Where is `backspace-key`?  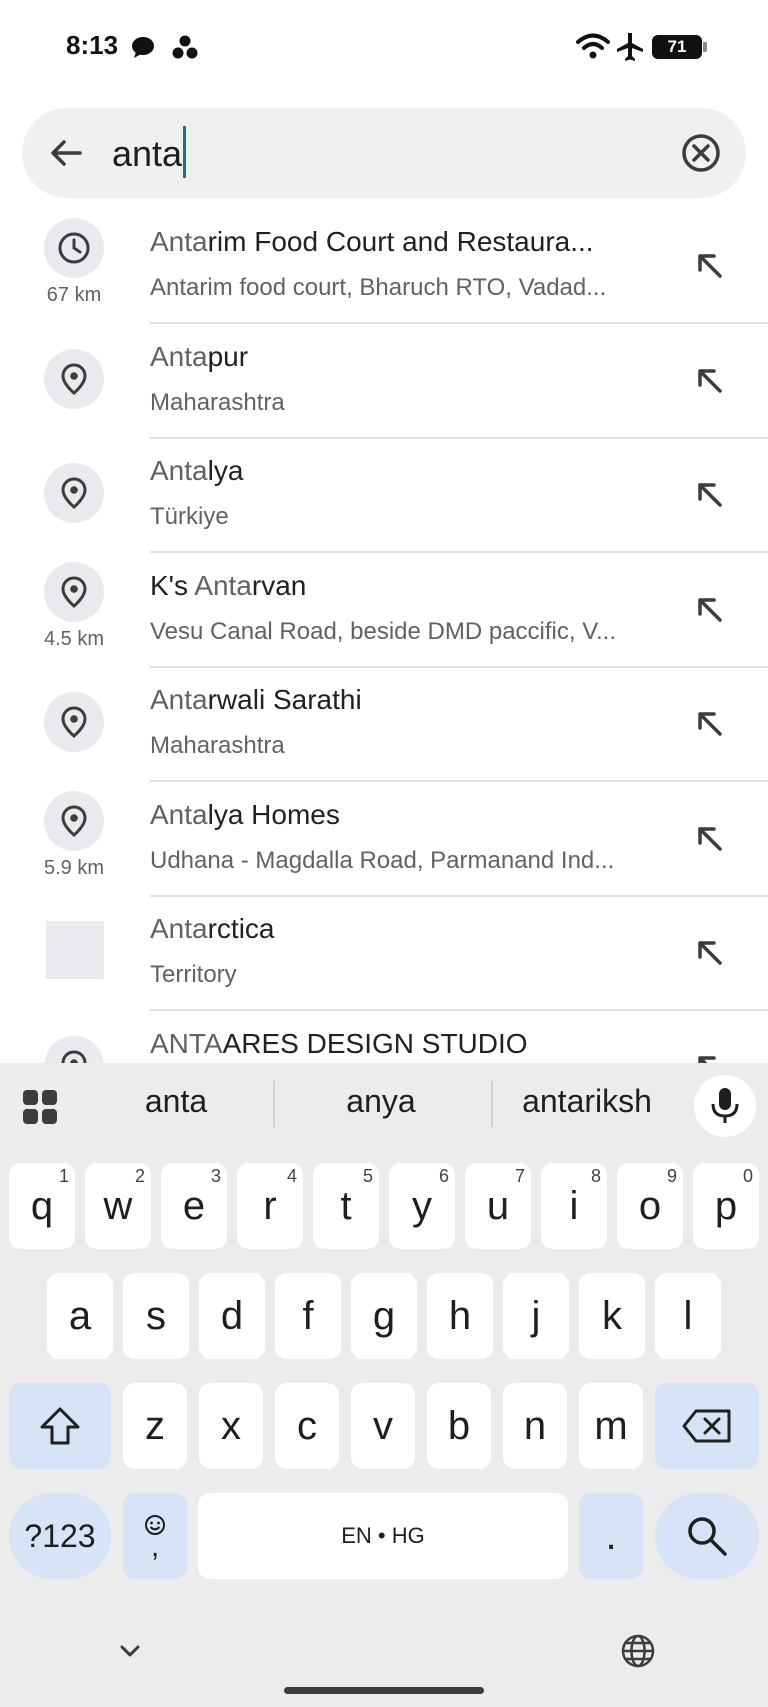
backspace-key is located at coordinates (707, 1426).